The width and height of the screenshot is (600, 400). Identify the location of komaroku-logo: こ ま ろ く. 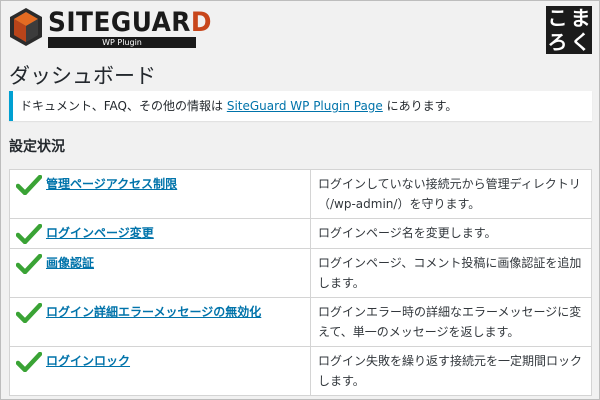
(569, 30).